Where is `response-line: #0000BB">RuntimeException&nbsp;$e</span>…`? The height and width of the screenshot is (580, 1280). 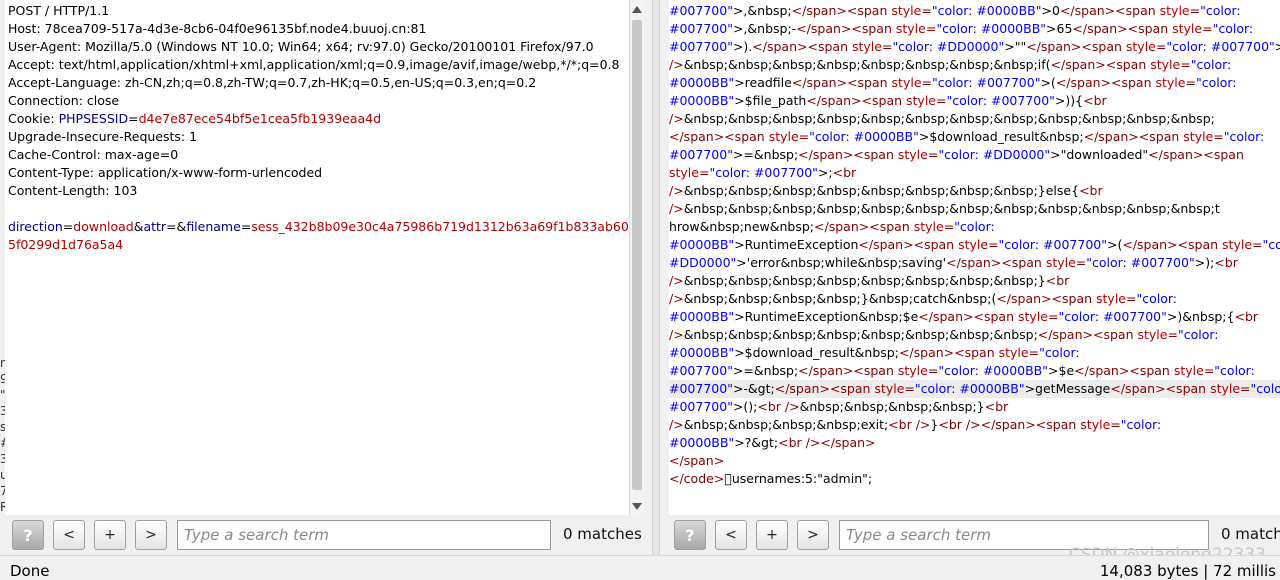 response-line: #0000BB">RuntimeException&nbsp;$e</span>… is located at coordinates (974, 317).